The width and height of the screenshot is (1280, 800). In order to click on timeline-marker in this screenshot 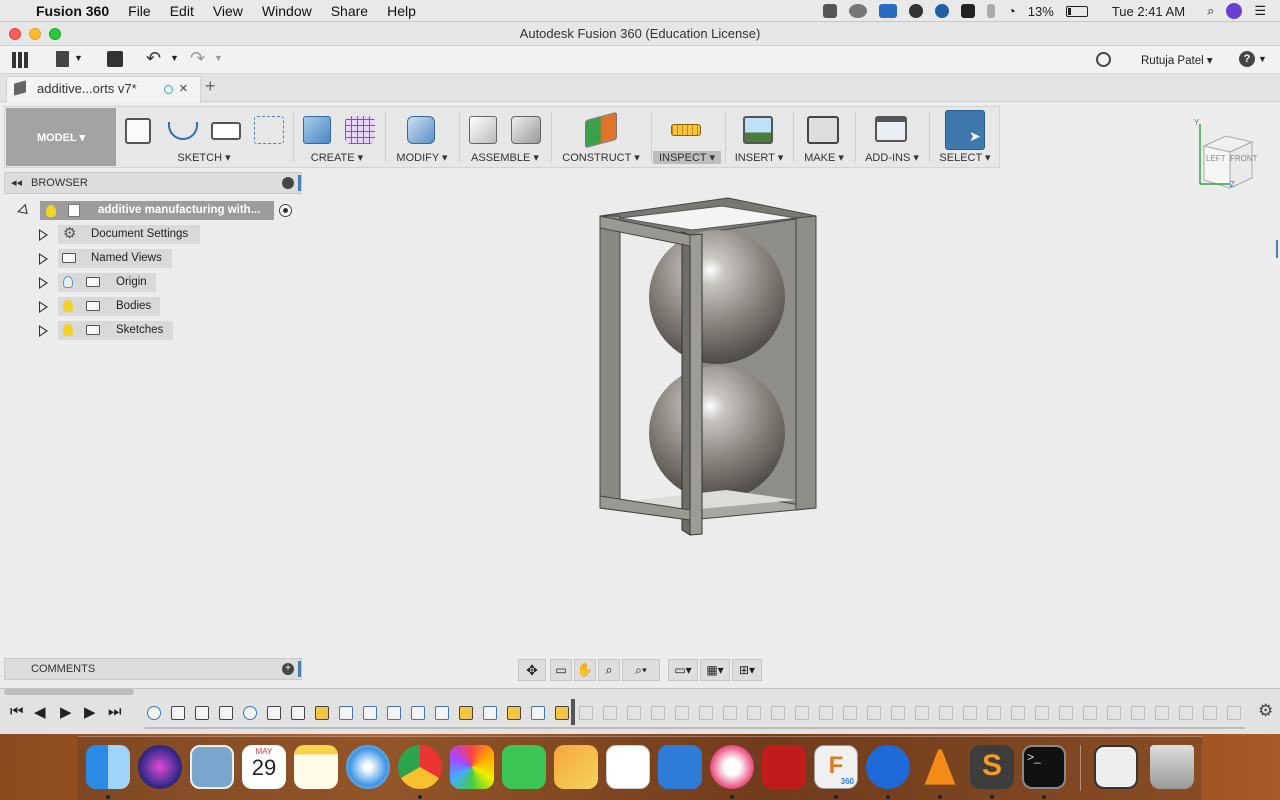, I will do `click(573, 712)`.